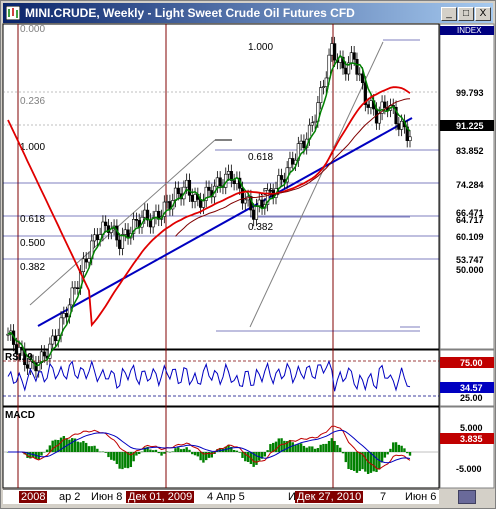 The image size is (496, 509). I want to click on price-label: 60.109, so click(470, 237).